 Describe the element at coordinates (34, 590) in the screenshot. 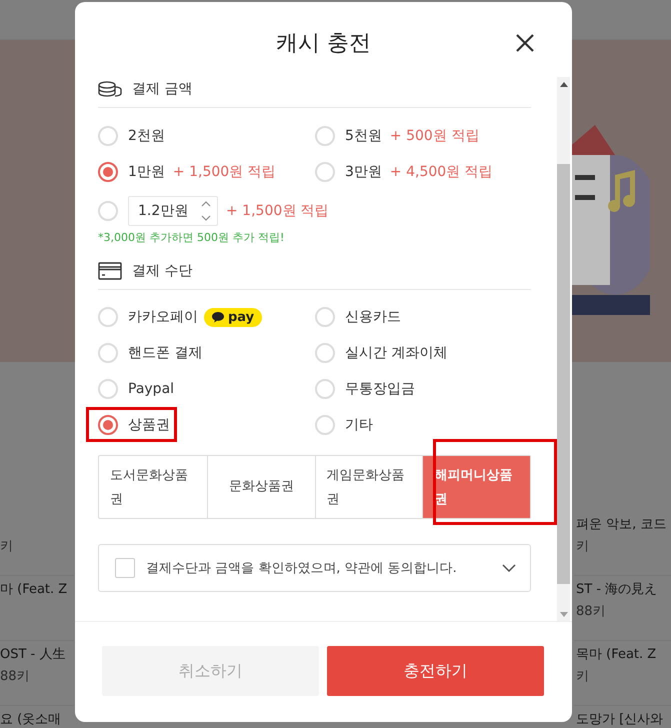

I see `song-title: 마 (Feat. Z` at that location.